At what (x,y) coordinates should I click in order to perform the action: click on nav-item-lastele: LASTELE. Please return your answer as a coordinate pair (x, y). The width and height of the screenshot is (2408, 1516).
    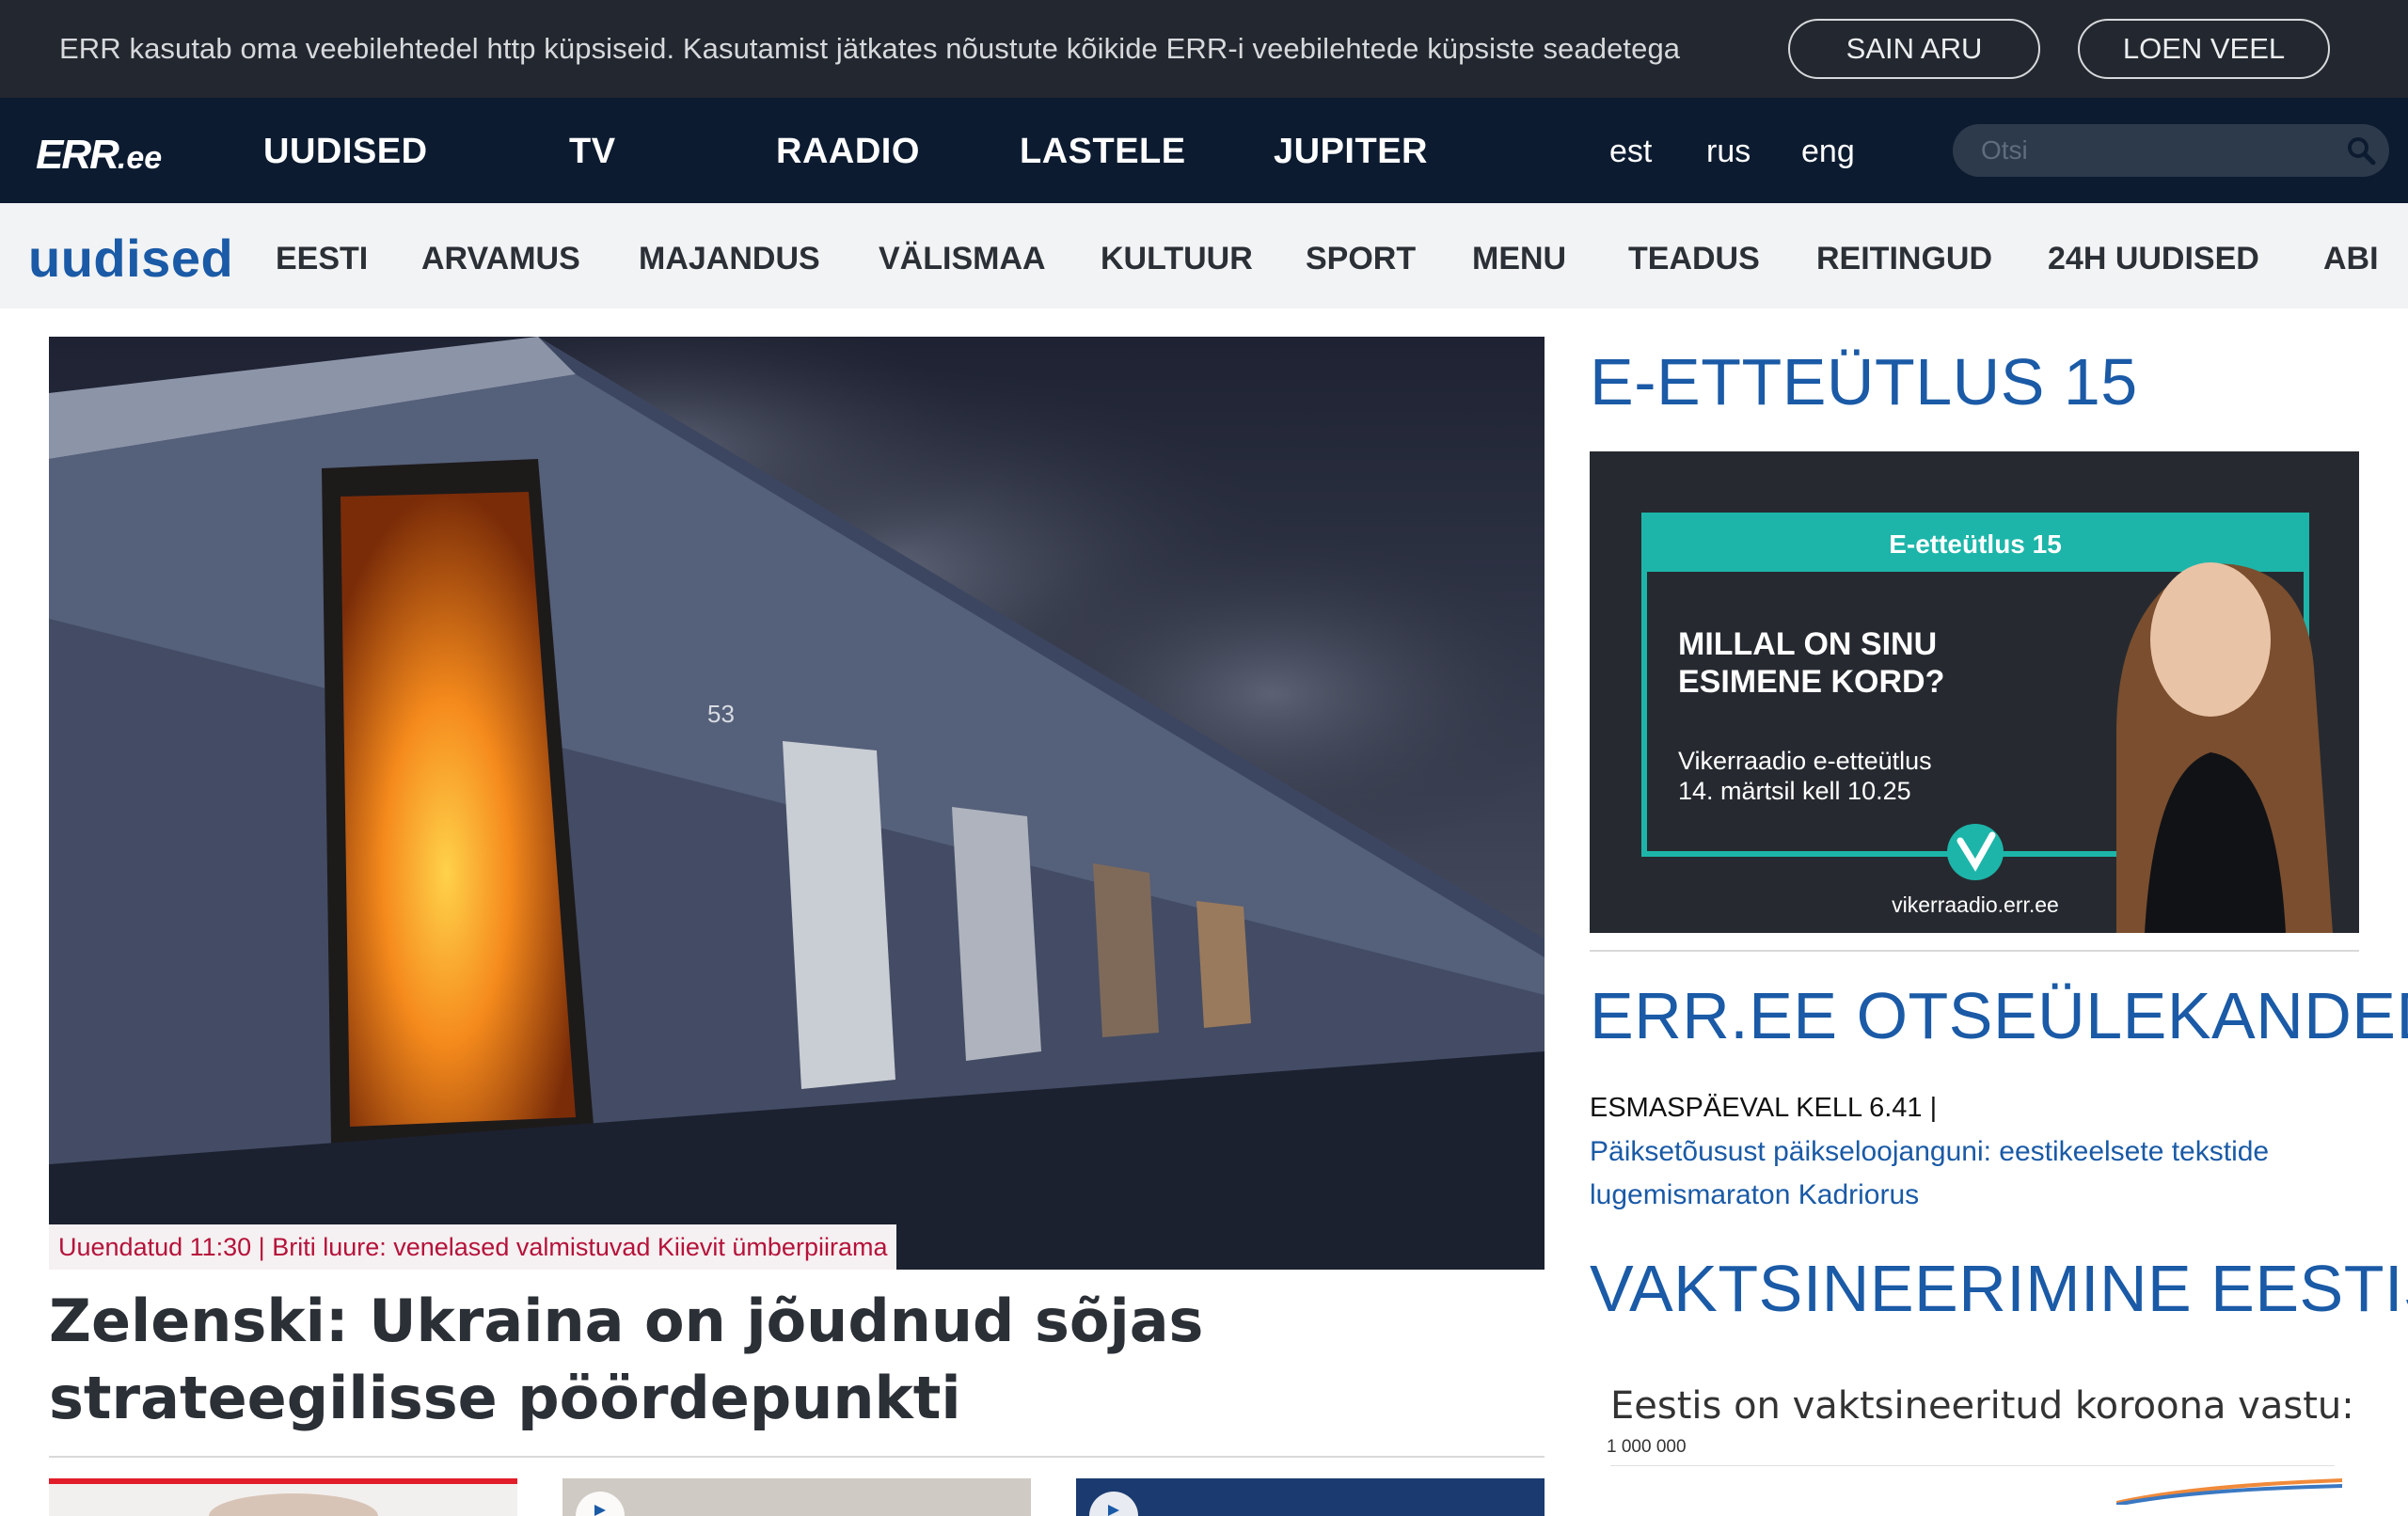
    Looking at the image, I should click on (1103, 152).